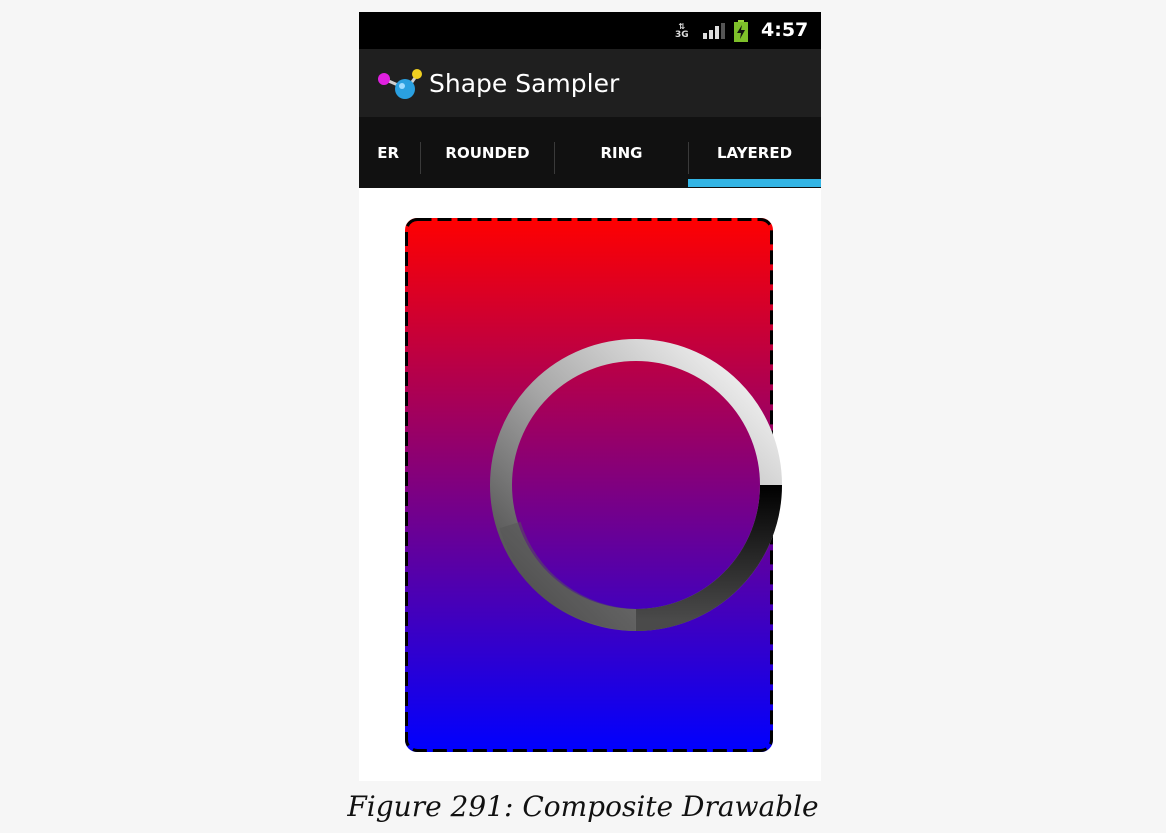 The height and width of the screenshot is (833, 1166). What do you see at coordinates (621, 152) in the screenshot?
I see `tab-ring: RING` at bounding box center [621, 152].